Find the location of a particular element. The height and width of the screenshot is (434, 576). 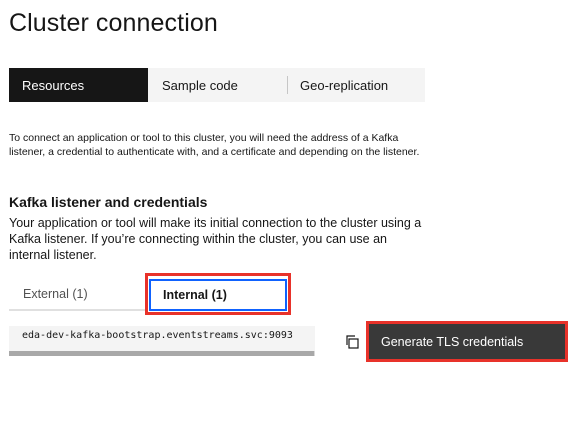

address-scrollbar is located at coordinates (162, 353).